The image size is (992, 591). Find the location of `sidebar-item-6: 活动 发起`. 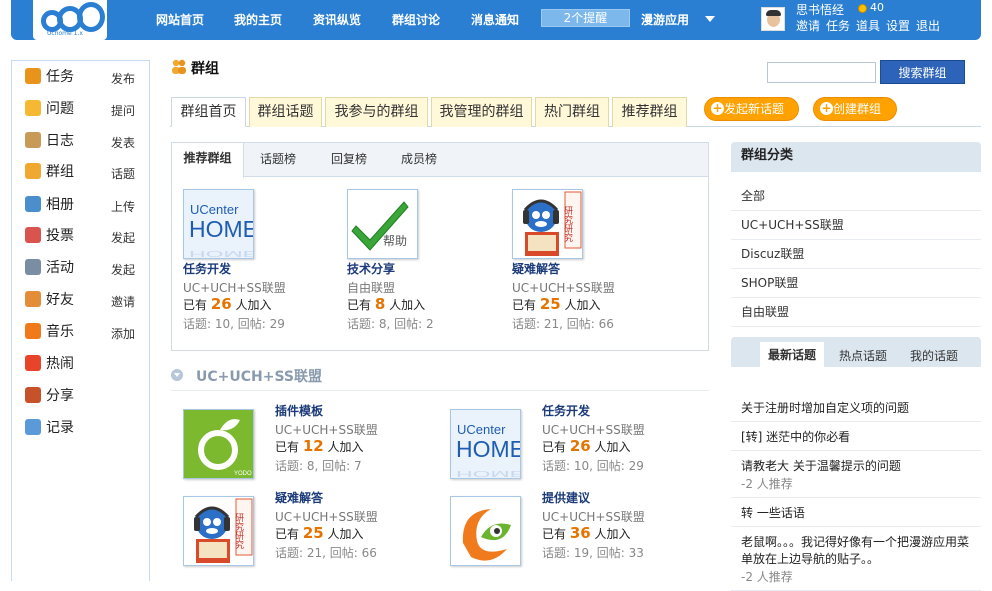

sidebar-item-6: 活动 发起 is located at coordinates (81, 270).